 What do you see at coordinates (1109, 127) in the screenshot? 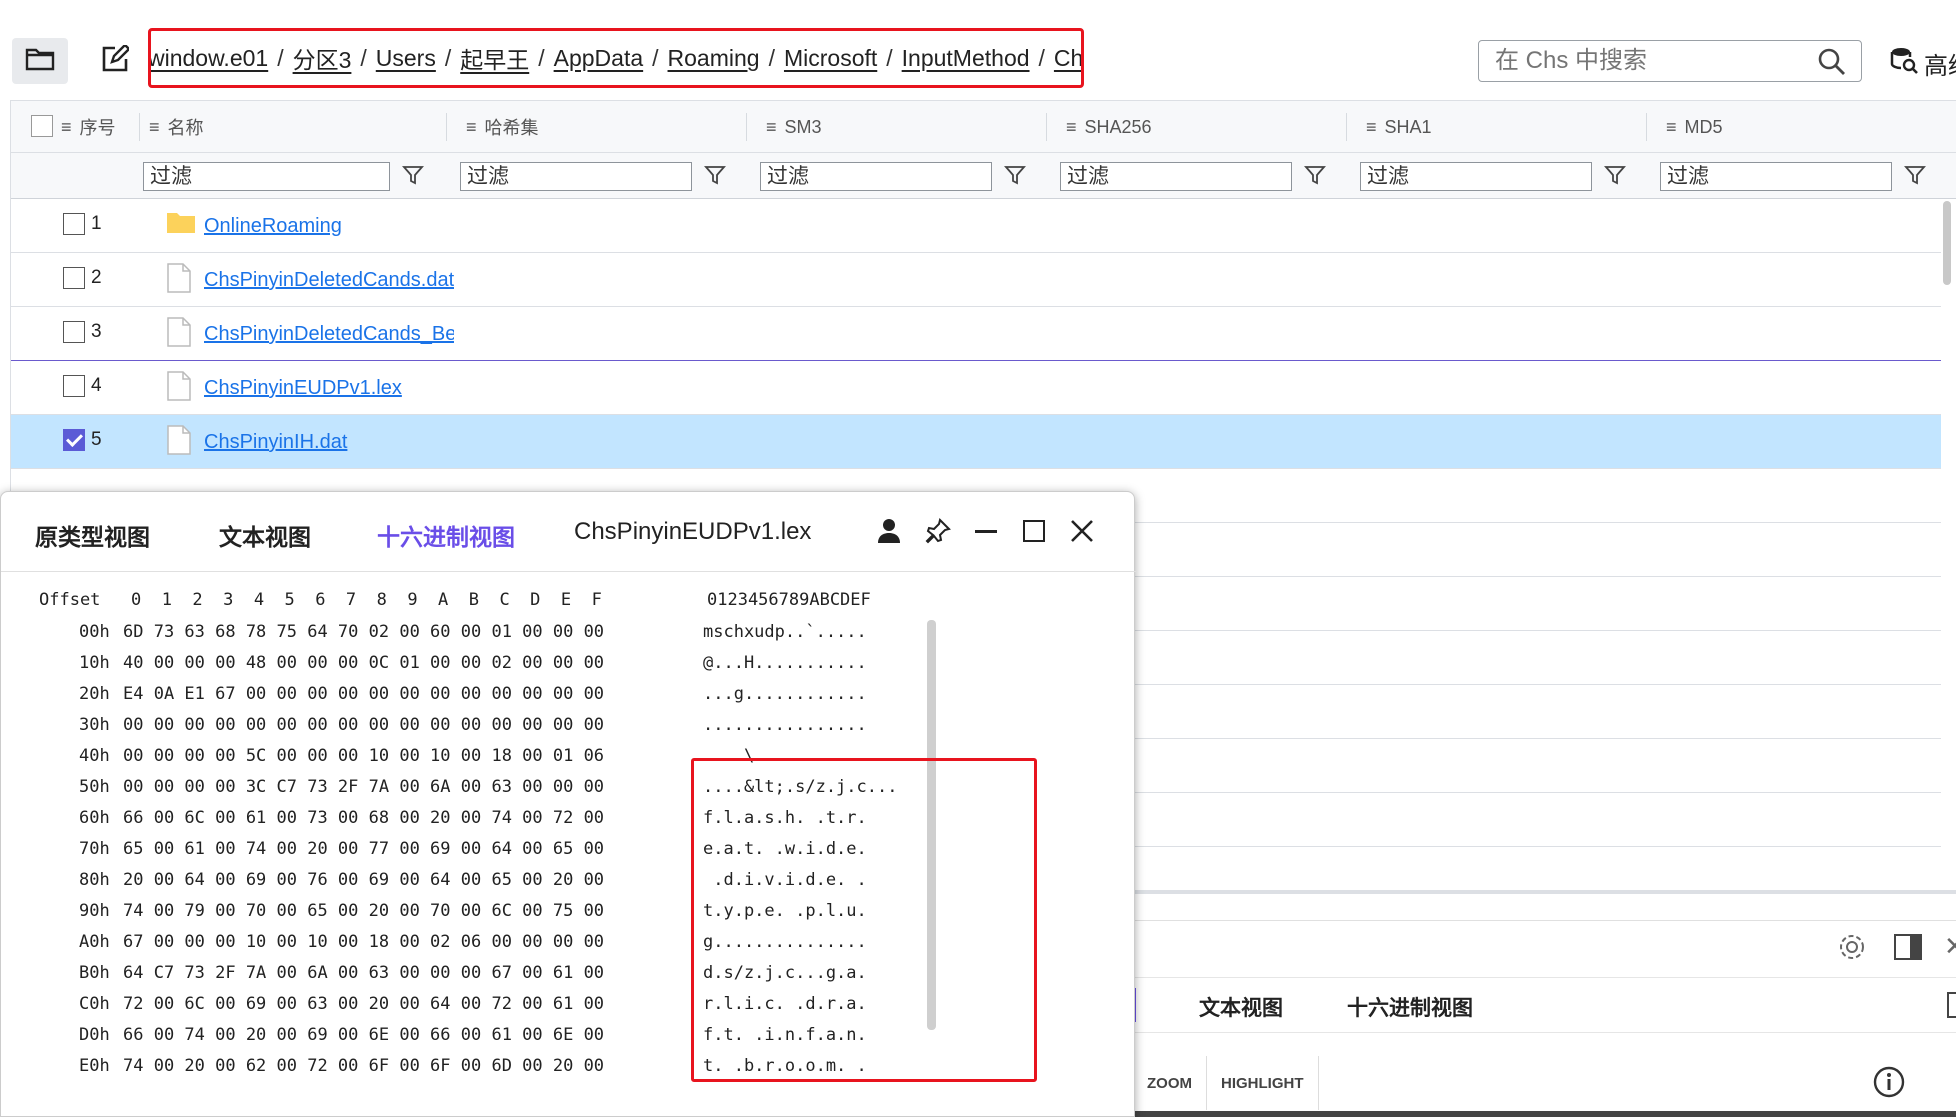
I see `column-header-sha256: ≡ SHA256` at bounding box center [1109, 127].